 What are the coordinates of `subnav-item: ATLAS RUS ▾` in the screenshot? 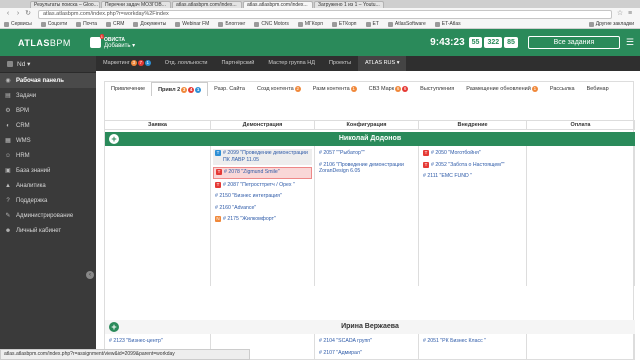 It's located at (382, 63).